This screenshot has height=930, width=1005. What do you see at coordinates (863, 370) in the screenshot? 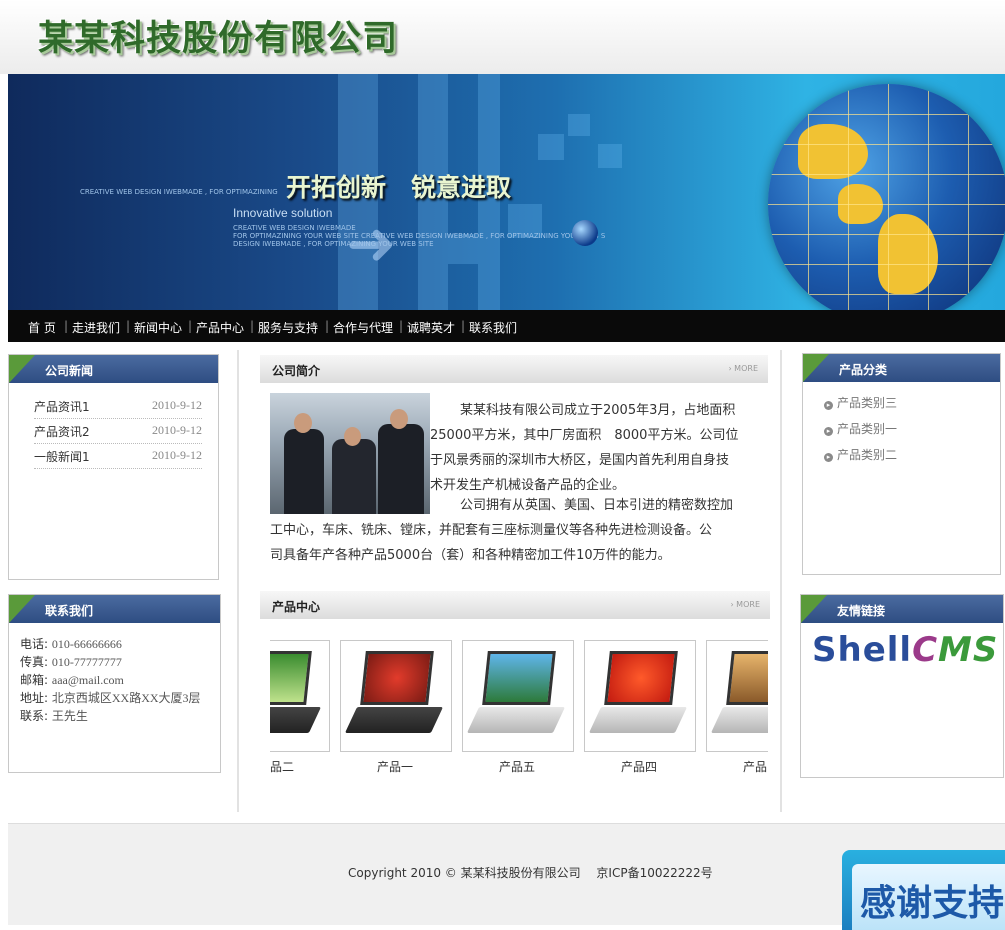
I see `category-panel-title: 产品分类` at bounding box center [863, 370].